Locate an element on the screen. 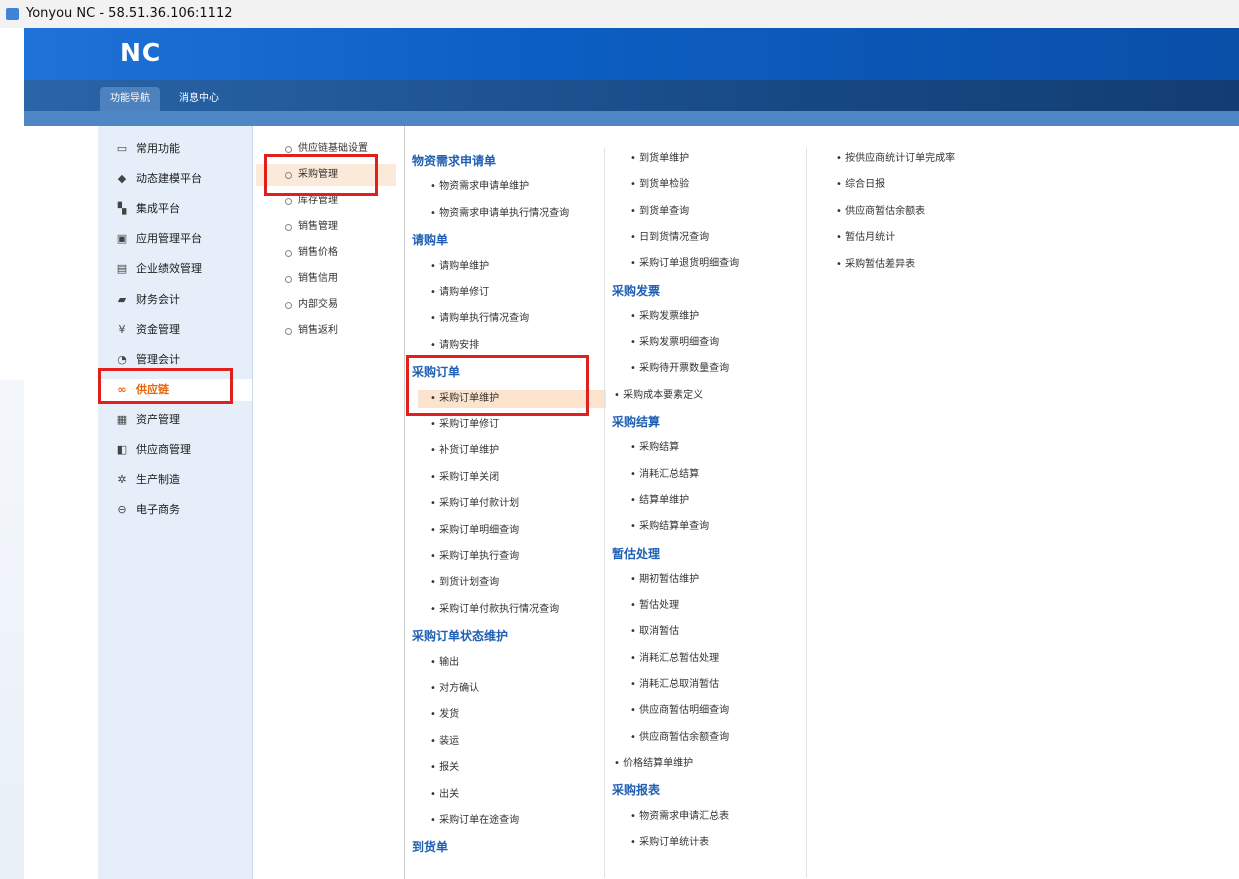 This screenshot has height=879, width=1239. supplier-icon: ◧ is located at coordinates (122, 449).